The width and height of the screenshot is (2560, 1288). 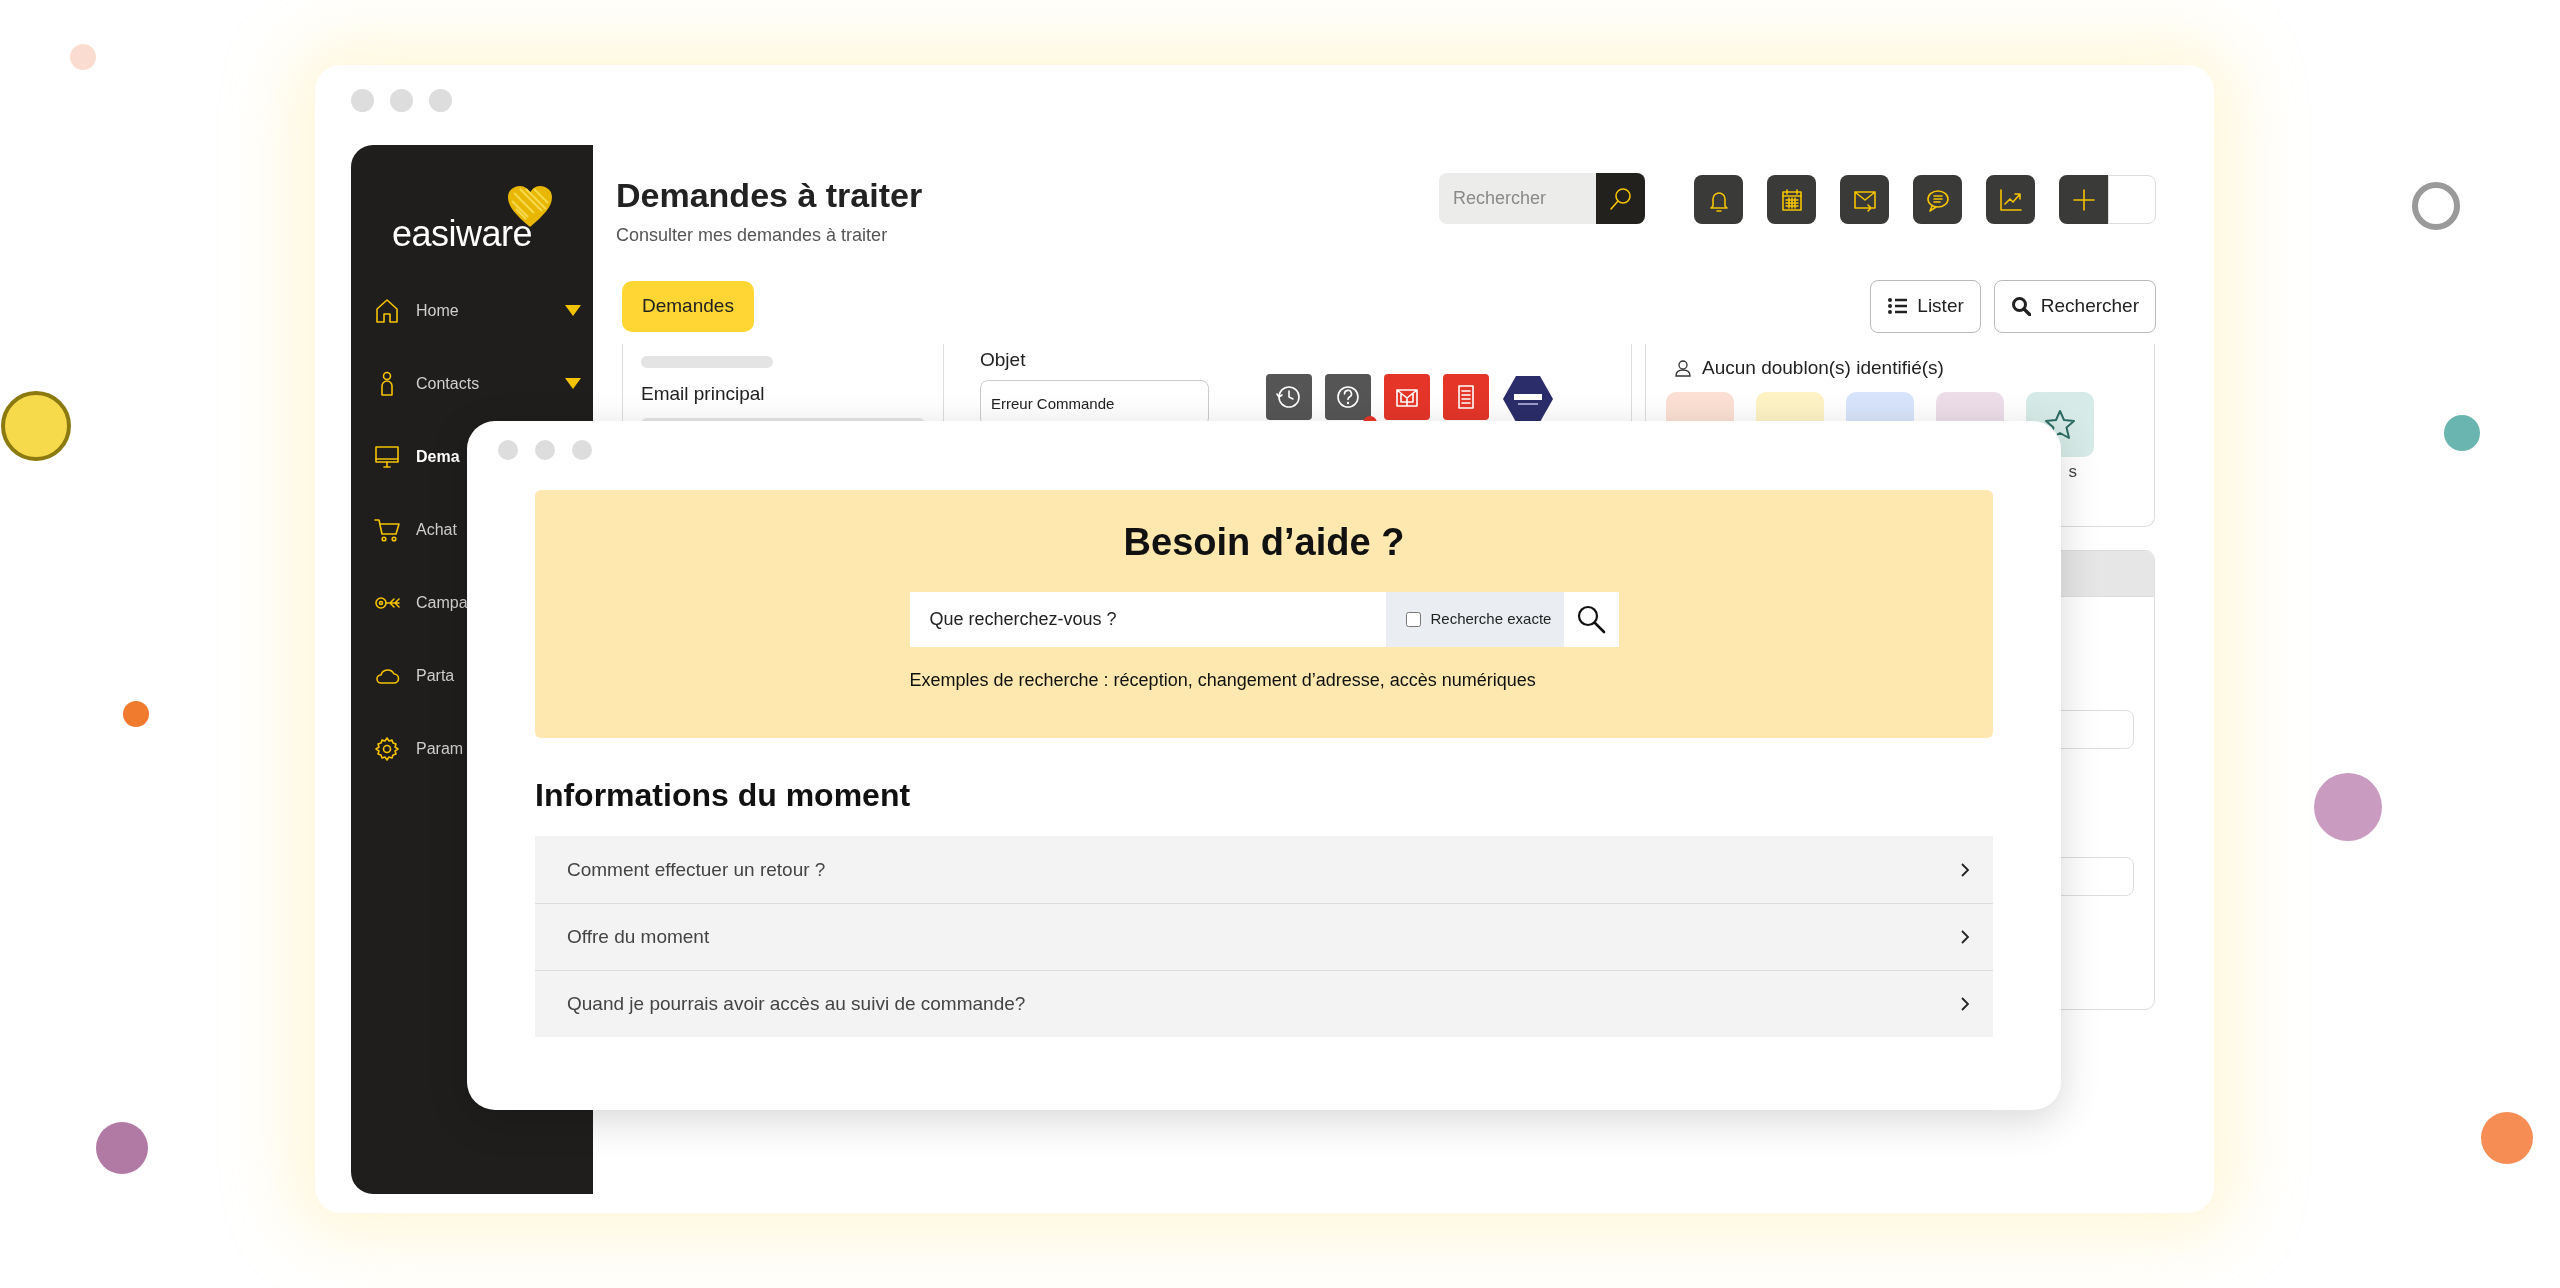 What do you see at coordinates (1264, 937) in the screenshot?
I see `info-item: Offre du moment` at bounding box center [1264, 937].